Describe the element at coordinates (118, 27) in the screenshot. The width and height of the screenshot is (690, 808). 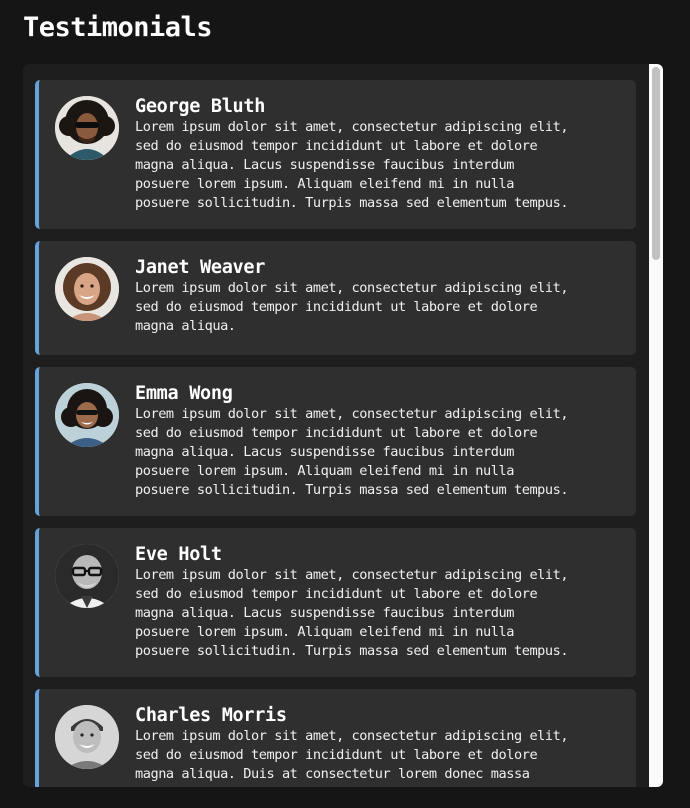
I see `page-title: Testimonials` at that location.